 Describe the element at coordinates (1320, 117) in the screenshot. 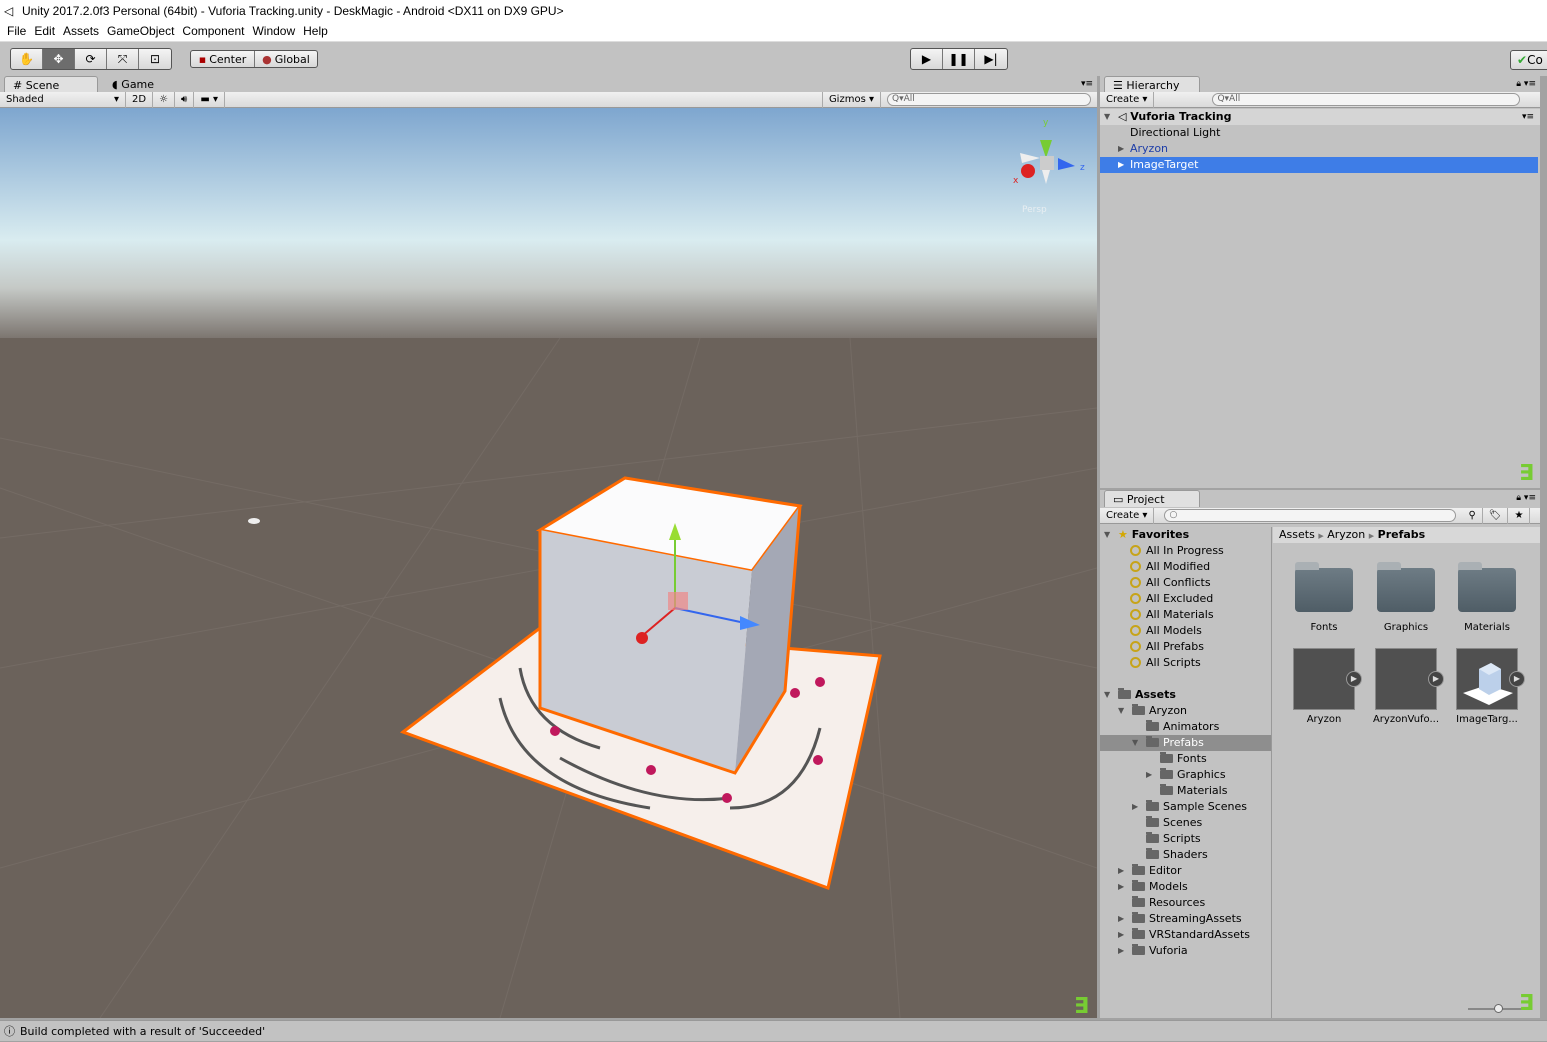

I see `scene-root: ▼ ◁ Vuforia Tracking ▾≡` at that location.